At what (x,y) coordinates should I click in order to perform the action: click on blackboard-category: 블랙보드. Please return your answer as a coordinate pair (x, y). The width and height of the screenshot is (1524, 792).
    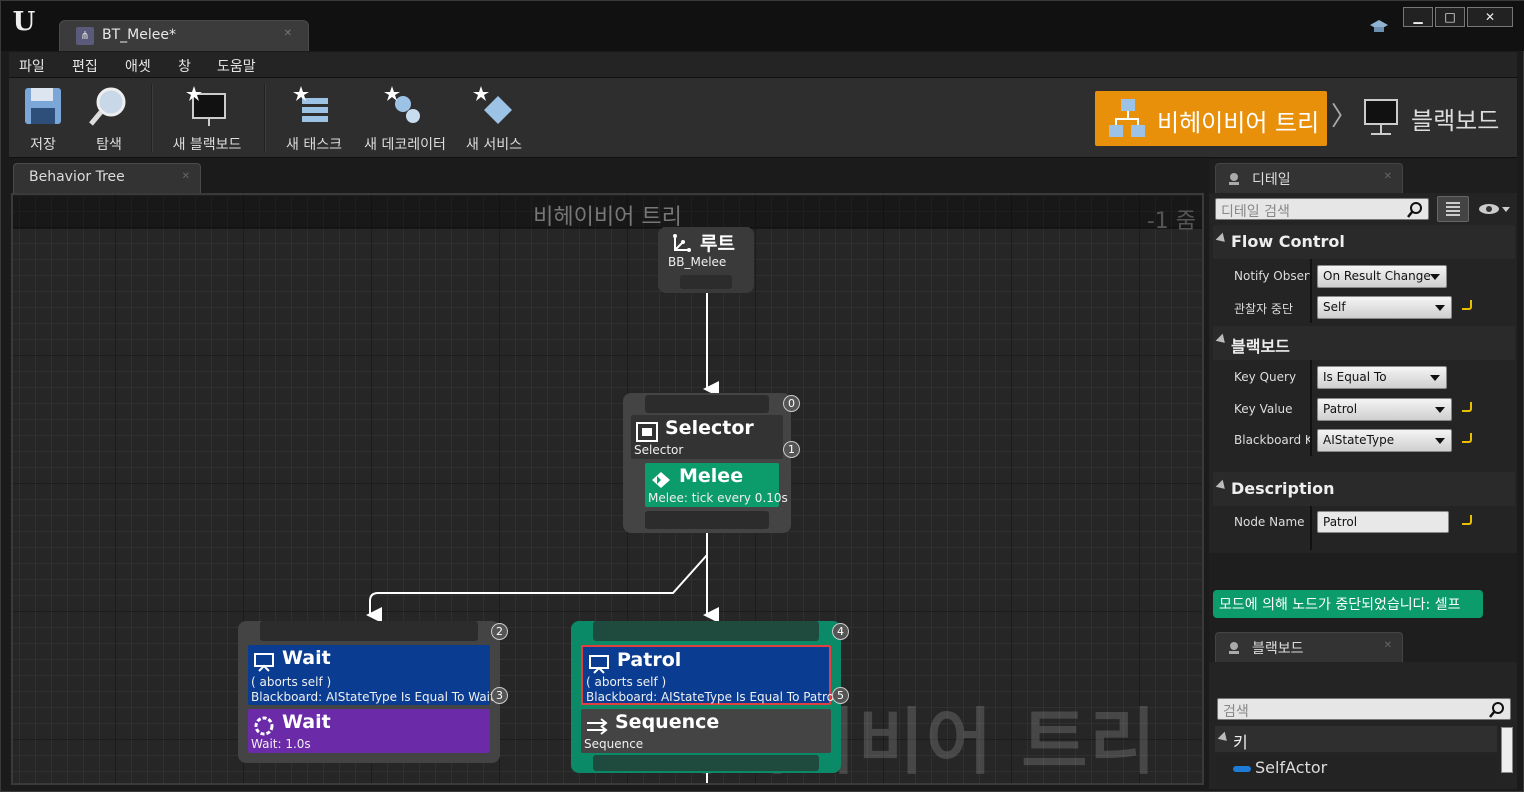
    Looking at the image, I should click on (1364, 343).